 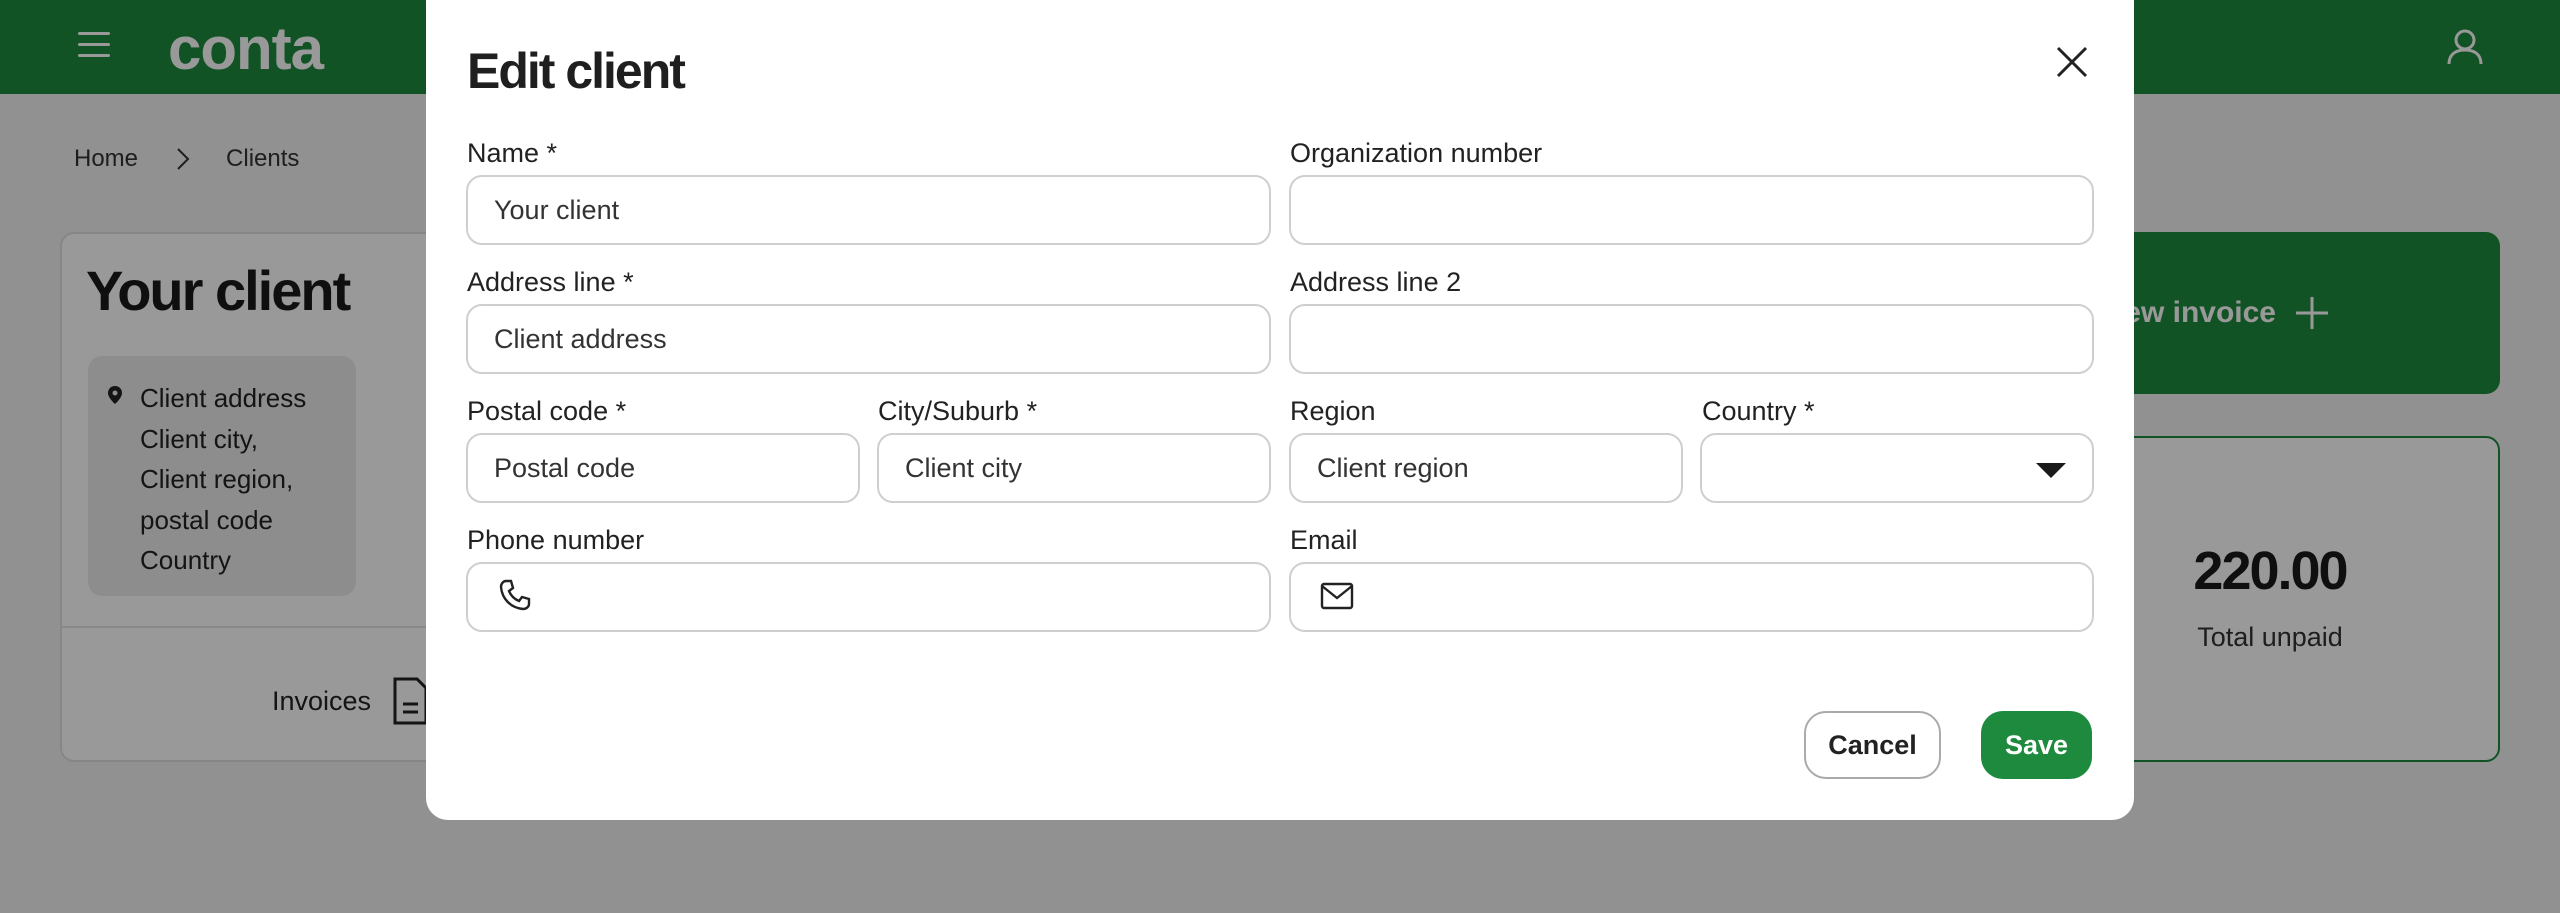 I want to click on dialog-title: Edit client, so click(x=576, y=71).